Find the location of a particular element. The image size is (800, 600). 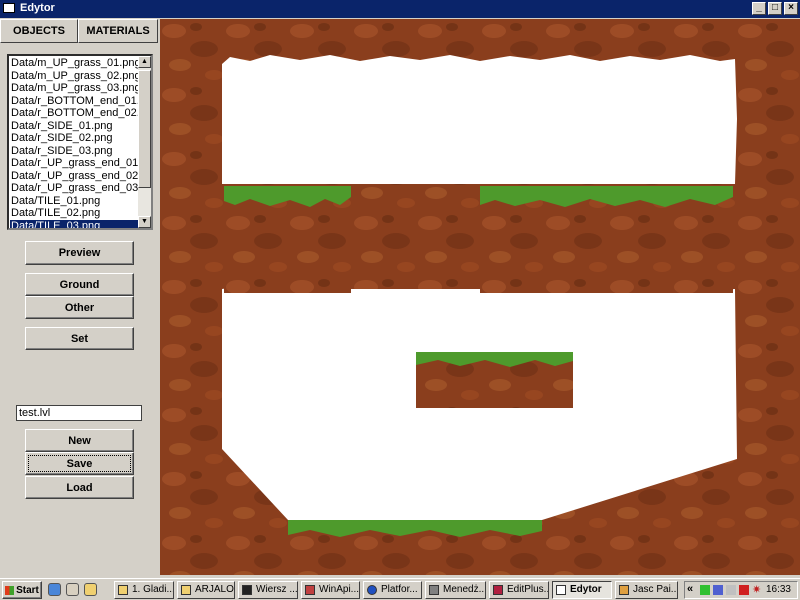

window-icon is located at coordinates (561, 590).